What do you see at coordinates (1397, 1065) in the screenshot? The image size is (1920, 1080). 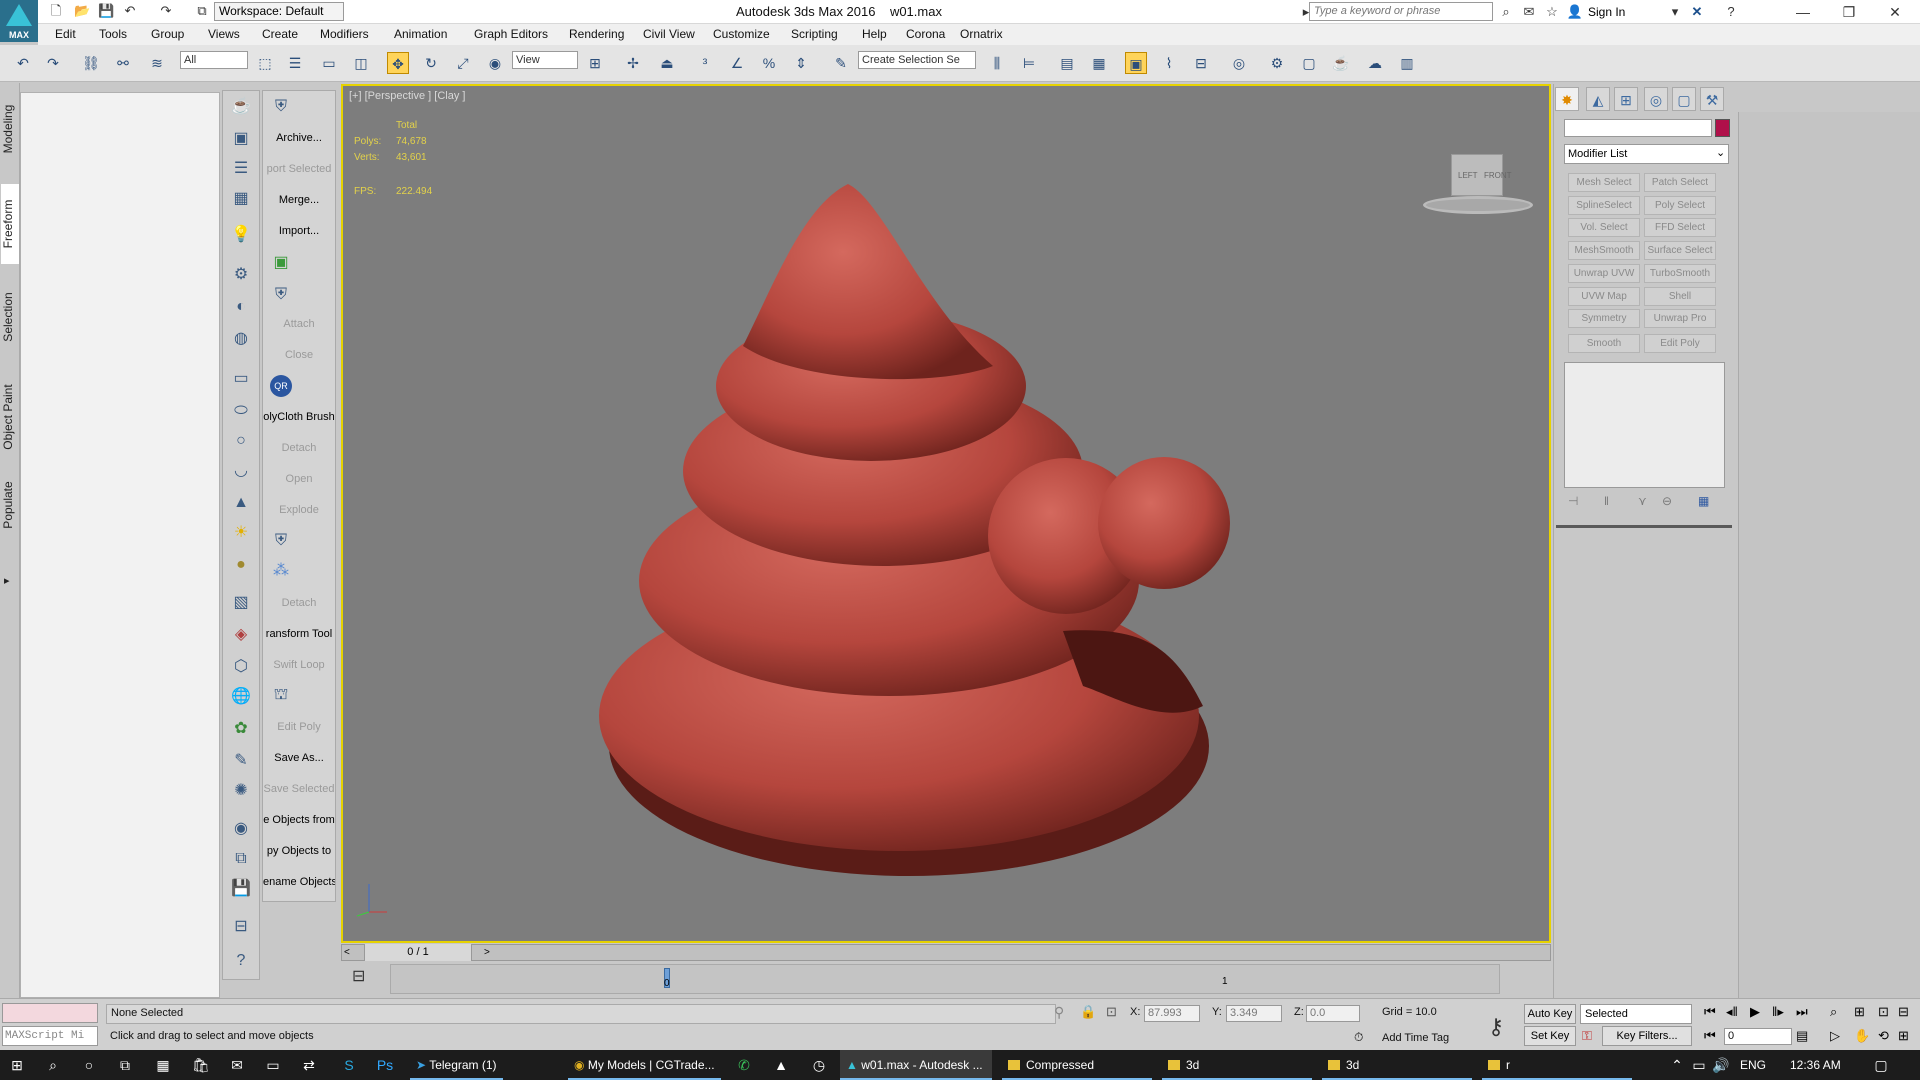 I see `taskbar-folder-3d-2: 3d` at bounding box center [1397, 1065].